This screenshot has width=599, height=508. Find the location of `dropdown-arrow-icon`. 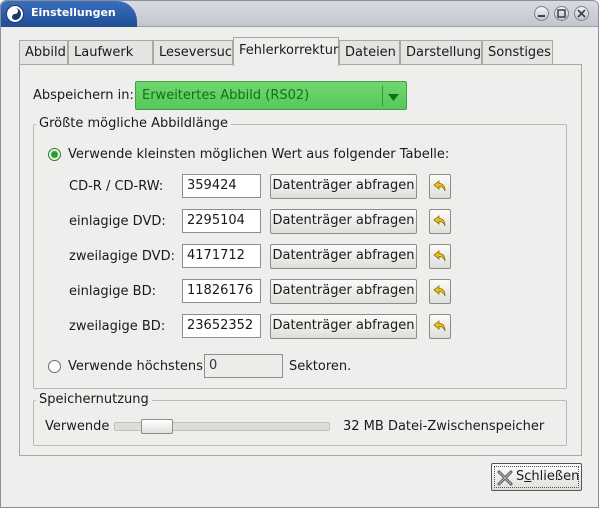

dropdown-arrow-icon is located at coordinates (393, 98).